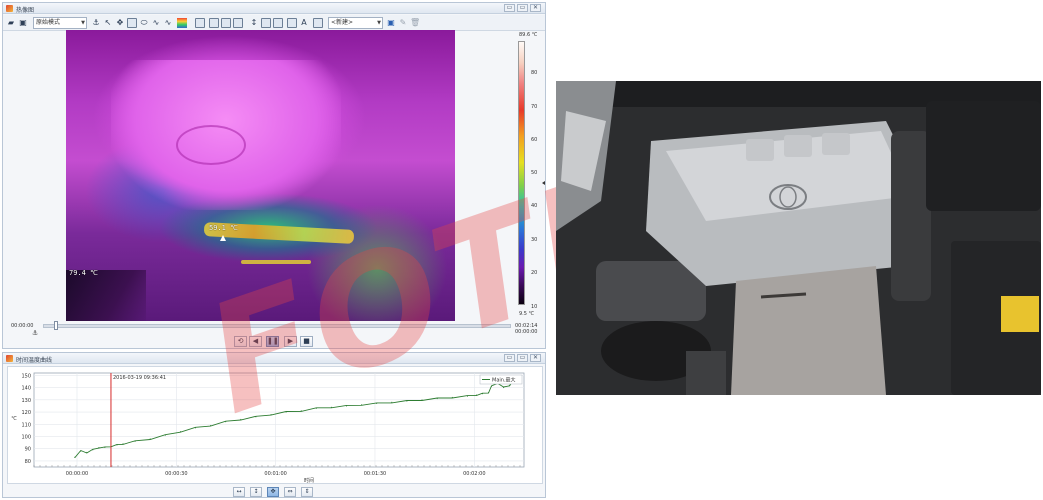  I want to click on cold-corner, so click(106, 295).